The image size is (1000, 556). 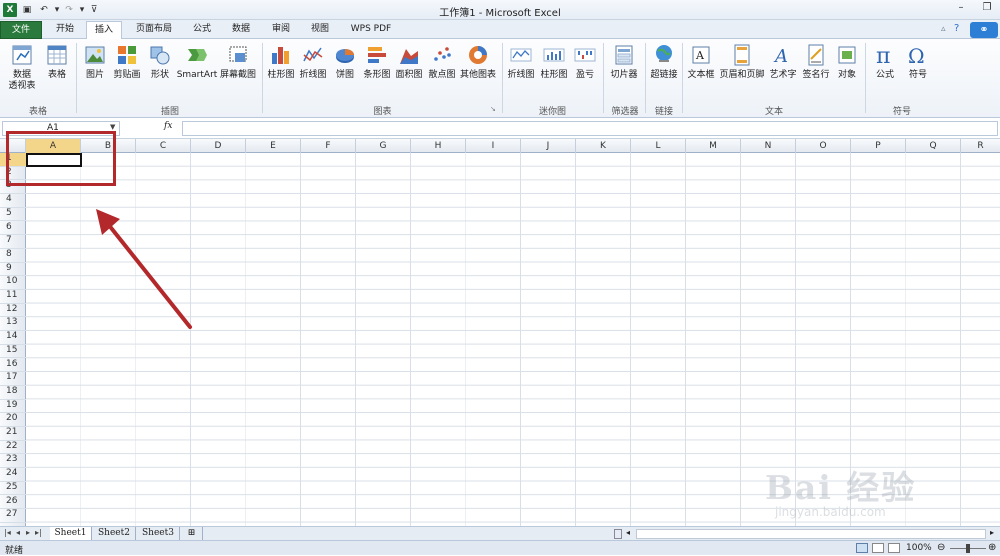 I want to click on tab-review: 审阅, so click(x=281, y=30).